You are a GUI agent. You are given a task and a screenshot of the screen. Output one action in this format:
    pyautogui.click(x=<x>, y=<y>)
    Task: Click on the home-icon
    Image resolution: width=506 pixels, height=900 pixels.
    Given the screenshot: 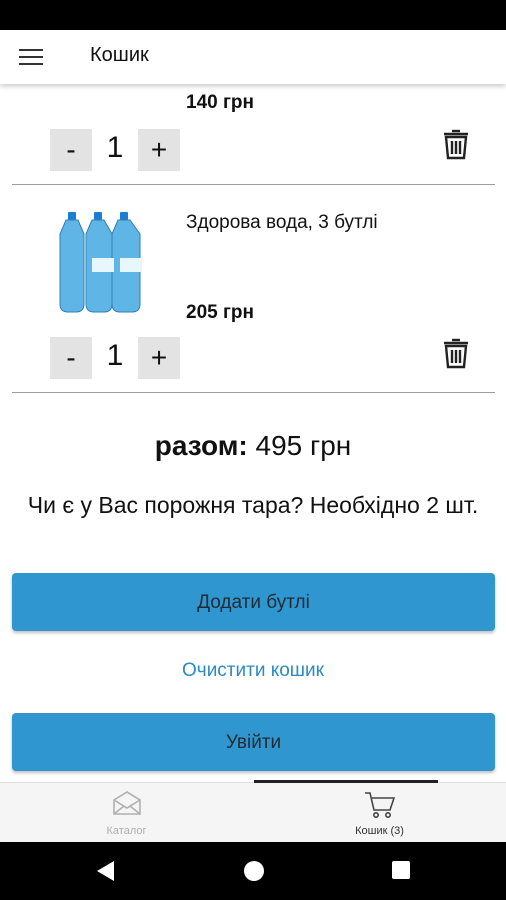 What is the action you would take?
    pyautogui.click(x=254, y=871)
    